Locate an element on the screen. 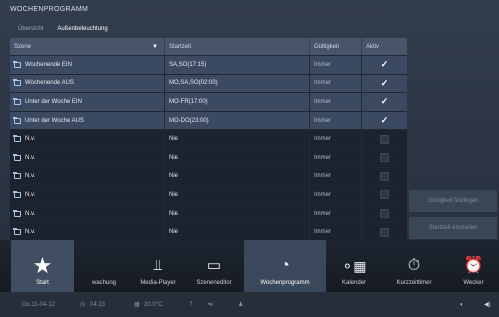 This screenshot has width=499, height=317. alert-icon: ♟ is located at coordinates (240, 304).